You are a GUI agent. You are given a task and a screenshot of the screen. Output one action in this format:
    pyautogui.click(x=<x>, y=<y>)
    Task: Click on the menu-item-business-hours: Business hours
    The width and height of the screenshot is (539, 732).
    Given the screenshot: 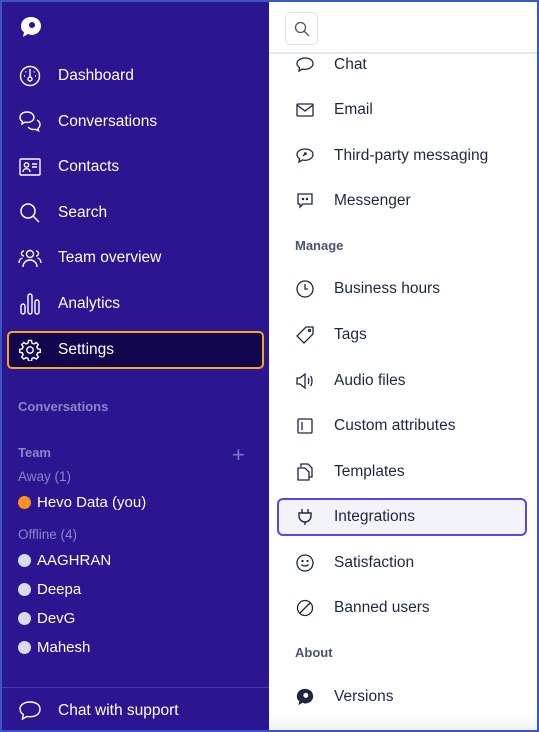 What is the action you would take?
    pyautogui.click(x=402, y=289)
    